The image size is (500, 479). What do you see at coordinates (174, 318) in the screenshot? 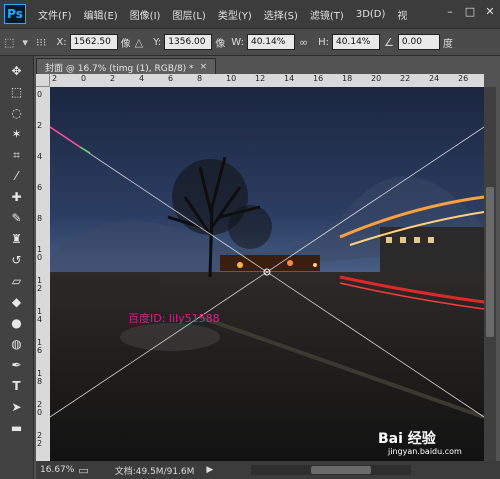
I see `watermark-text: 百度ID: lily51588` at bounding box center [174, 318].